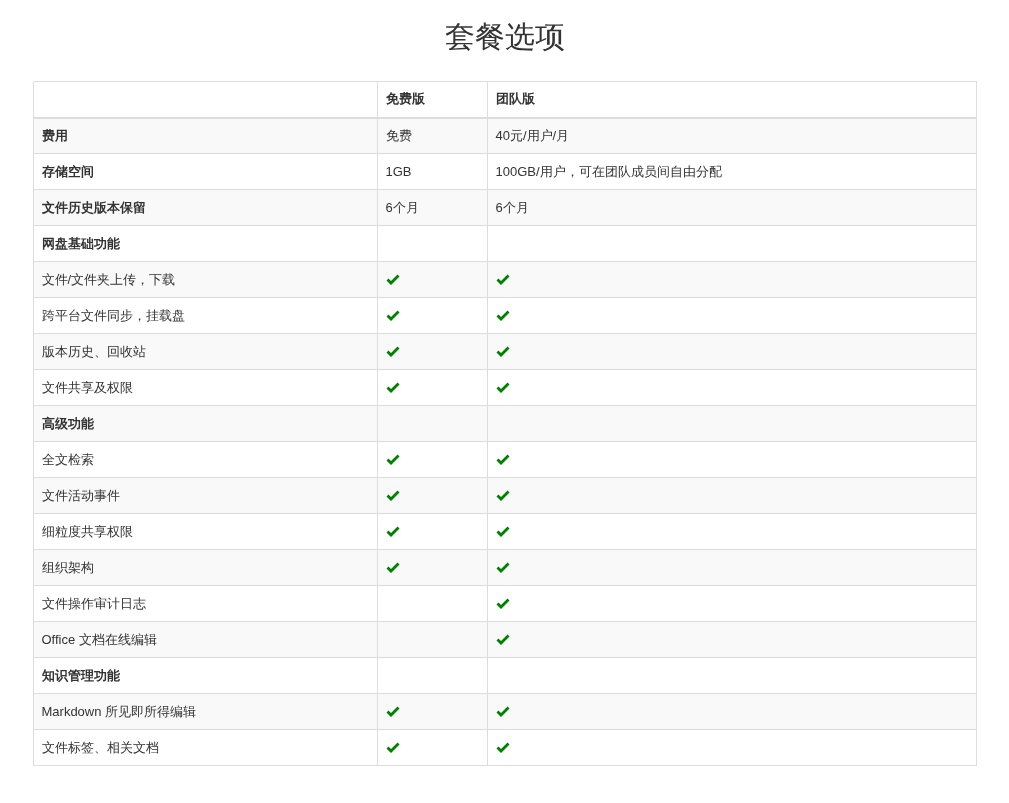 The width and height of the screenshot is (1009, 803). Describe the element at coordinates (205, 315) in the screenshot. I see `row-label: 跨平台文件同步，挂载盘` at that location.